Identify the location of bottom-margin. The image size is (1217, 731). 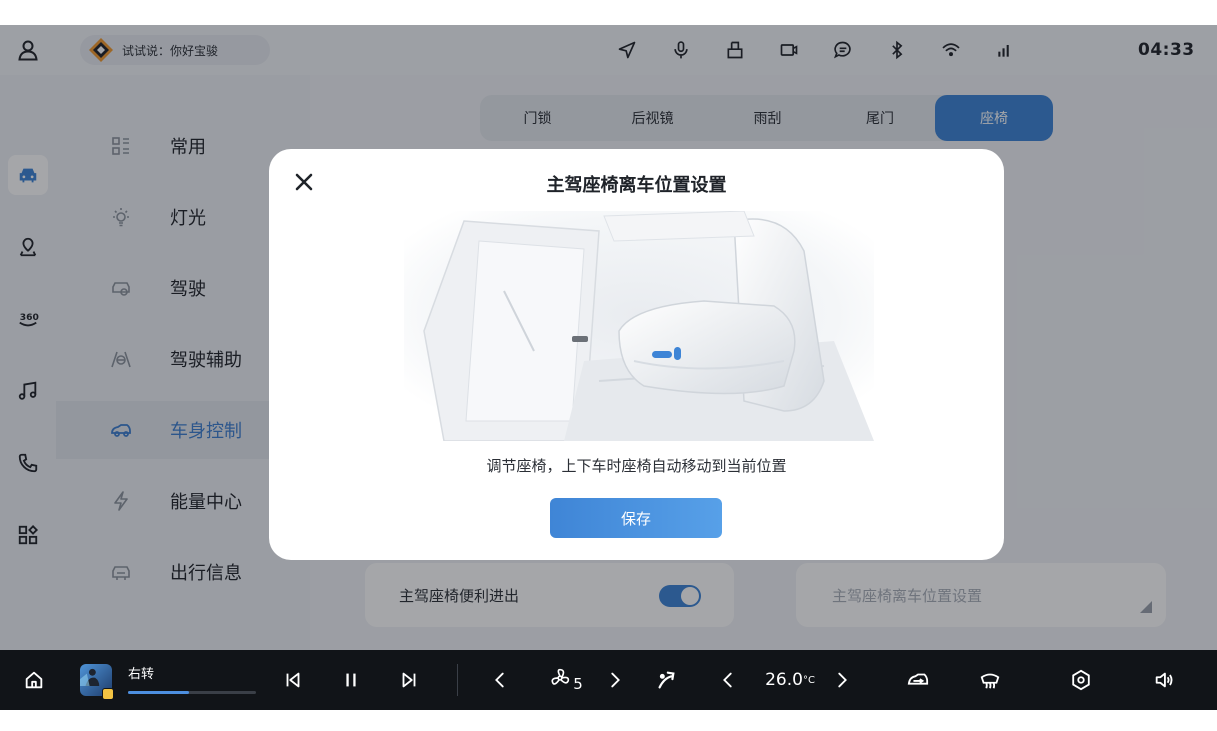
(608, 720).